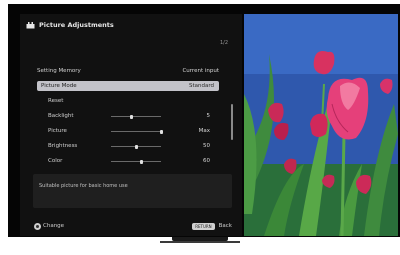  I want to click on page-indicator: 1/2, so click(223, 43).